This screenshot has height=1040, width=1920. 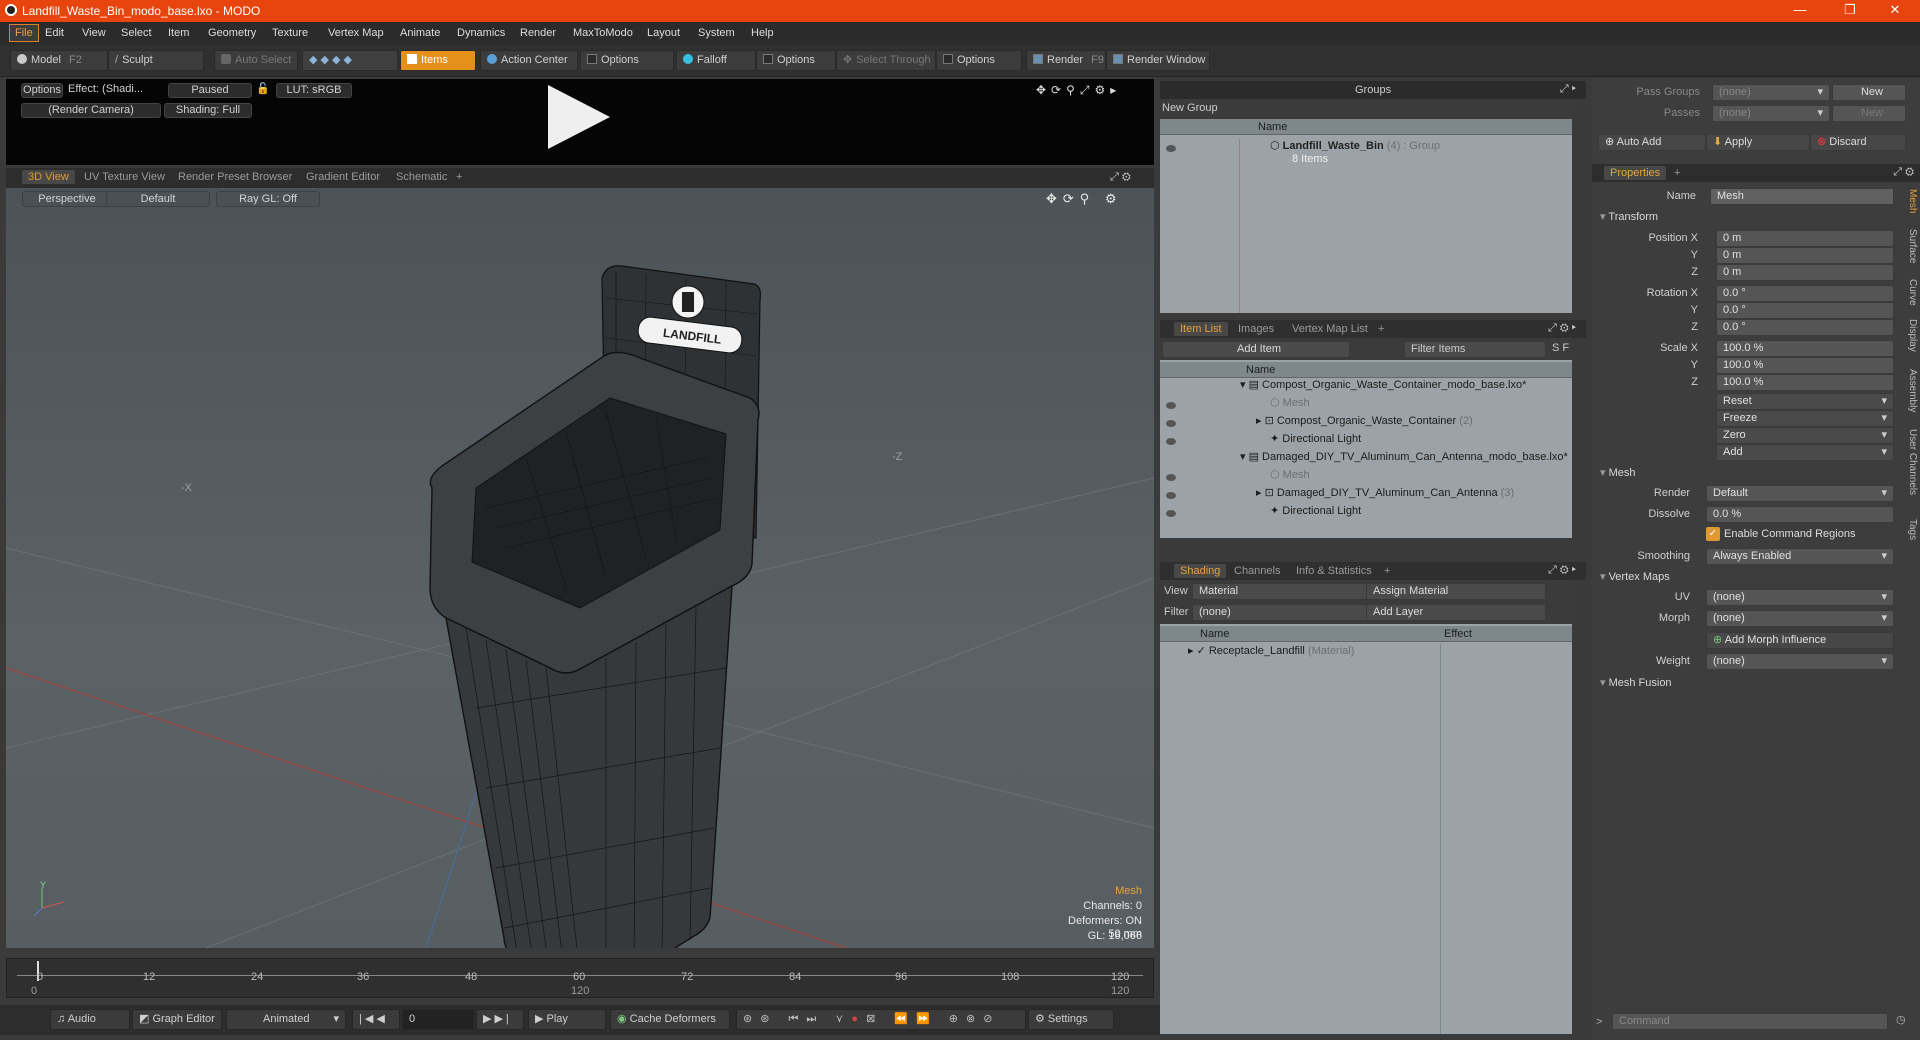 What do you see at coordinates (1800, 661) in the screenshot?
I see `weight-dropdown: (none)` at bounding box center [1800, 661].